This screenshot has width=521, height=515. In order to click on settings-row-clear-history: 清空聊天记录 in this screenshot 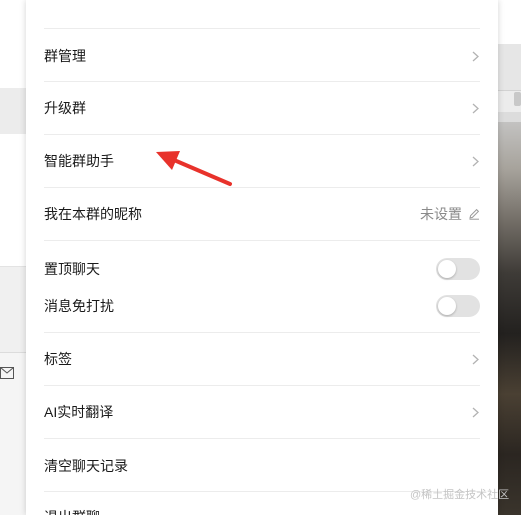, I will do `click(262, 466)`.